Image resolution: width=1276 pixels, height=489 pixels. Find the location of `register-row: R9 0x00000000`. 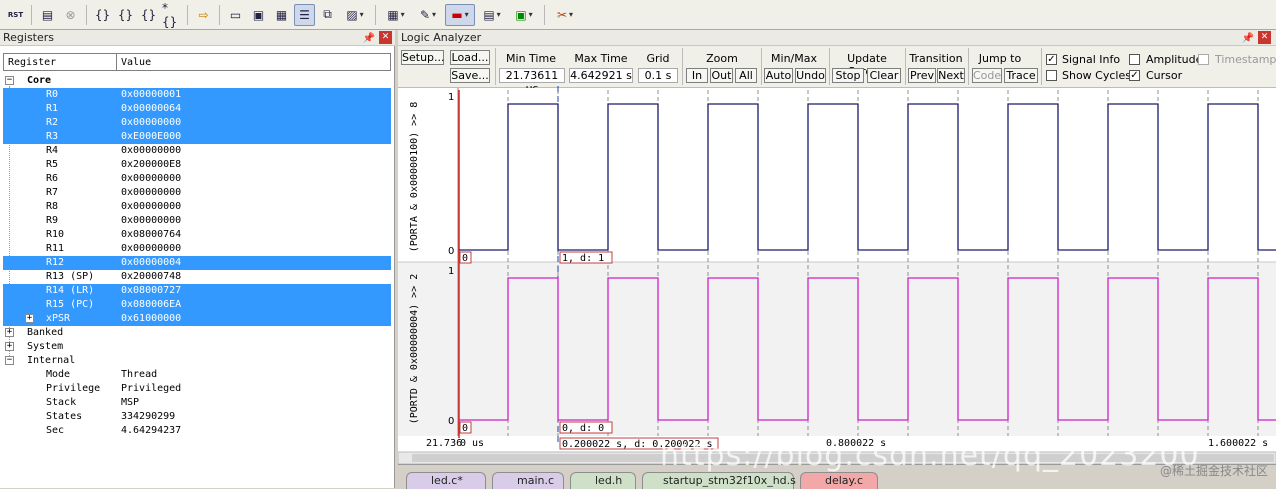

register-row: R9 0x00000000 is located at coordinates (197, 221).